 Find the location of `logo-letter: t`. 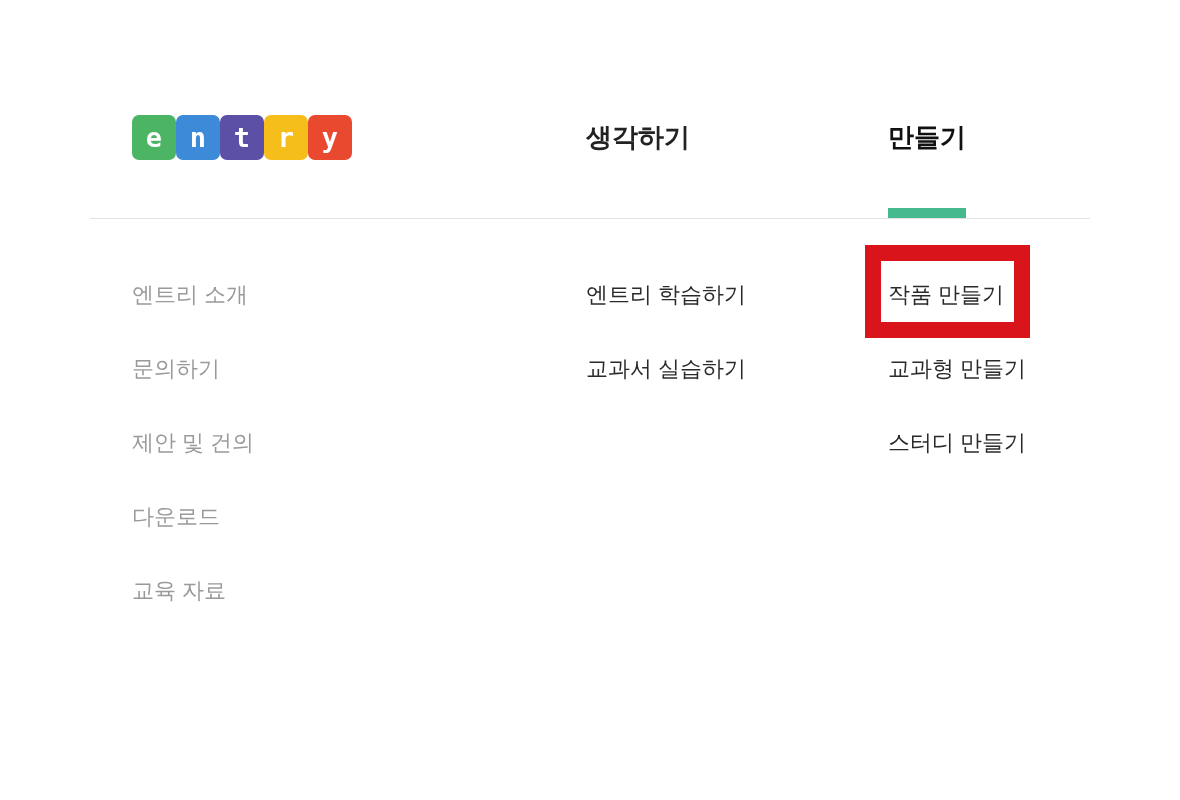

logo-letter: t is located at coordinates (242, 137).